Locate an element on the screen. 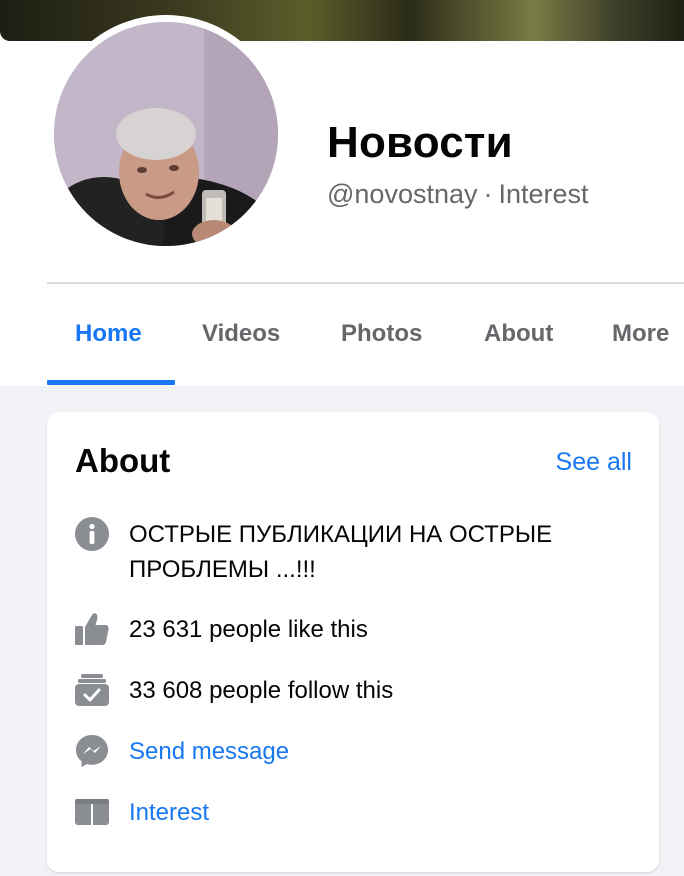 Image resolution: width=684 pixels, height=876 pixels. page-category: Interest is located at coordinates (544, 194).